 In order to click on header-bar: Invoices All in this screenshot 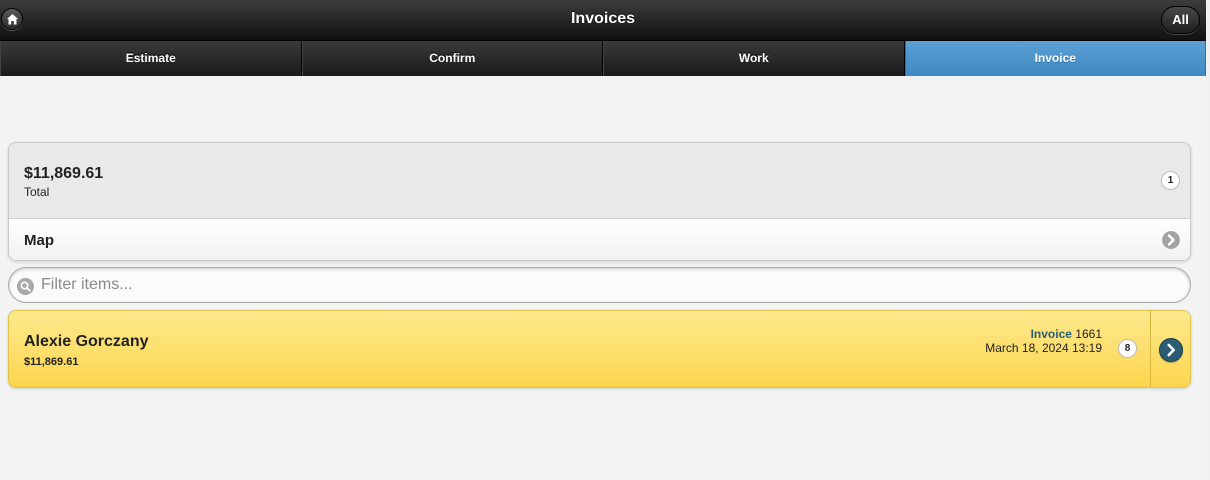, I will do `click(603, 20)`.